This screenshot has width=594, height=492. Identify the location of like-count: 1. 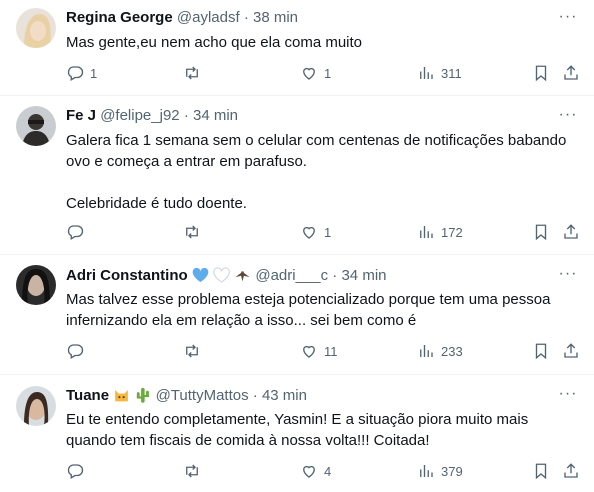
(328, 73).